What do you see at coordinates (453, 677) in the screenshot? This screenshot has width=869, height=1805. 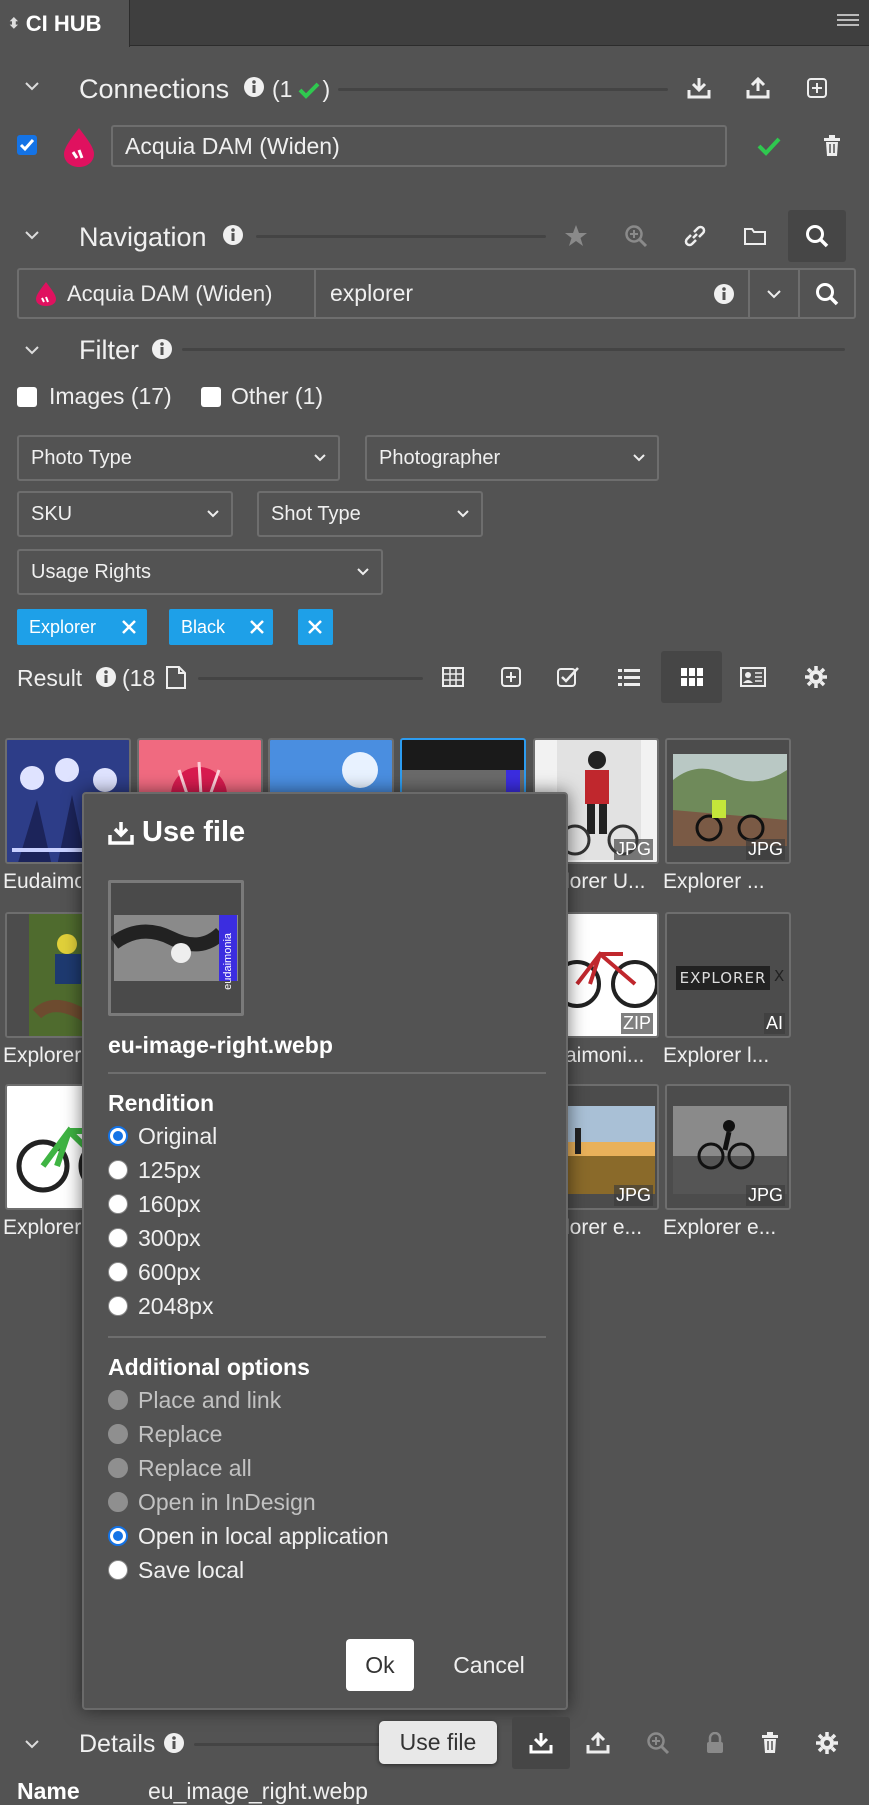 I see `table-view-icon` at bounding box center [453, 677].